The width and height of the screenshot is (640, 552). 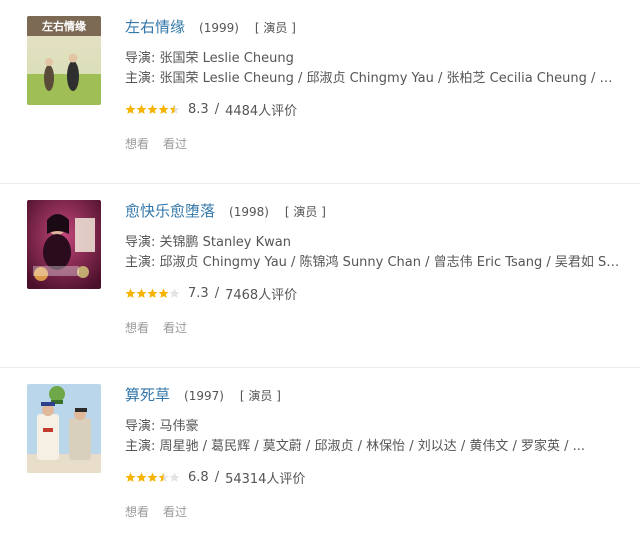 What do you see at coordinates (204, 396) in the screenshot?
I see `movie-year: (1997)` at bounding box center [204, 396].